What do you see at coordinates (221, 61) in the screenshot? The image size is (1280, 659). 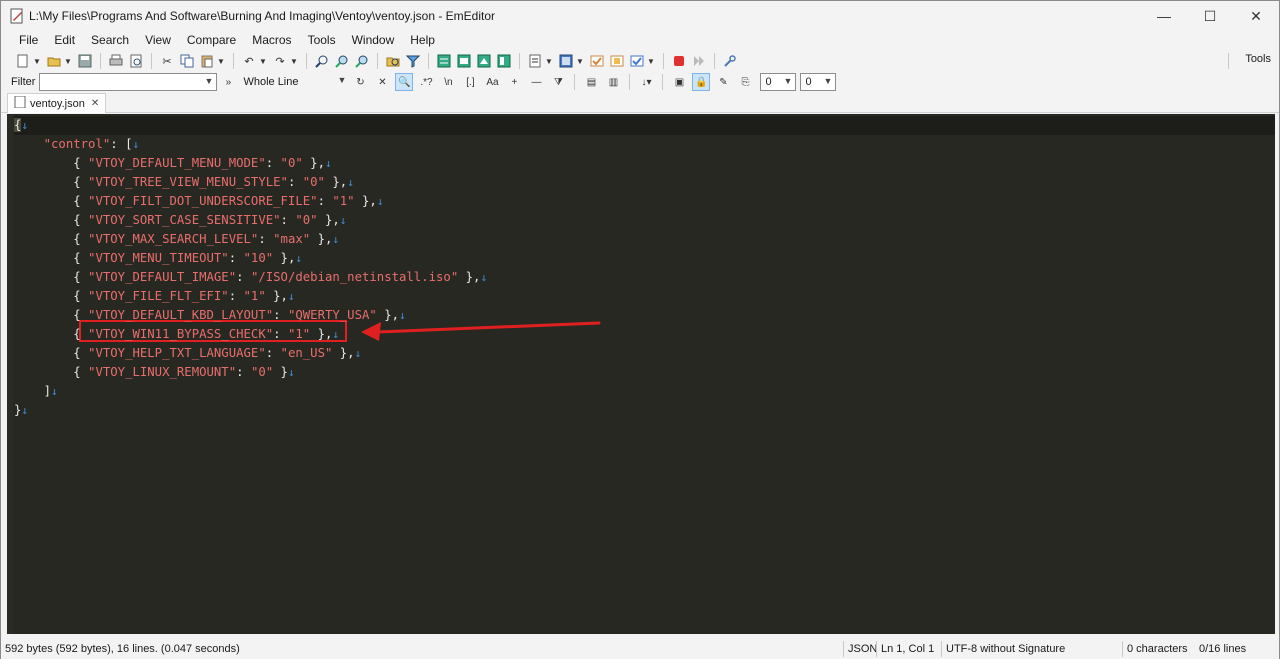 I see `paste-dropdown-icon: ▼` at bounding box center [221, 61].